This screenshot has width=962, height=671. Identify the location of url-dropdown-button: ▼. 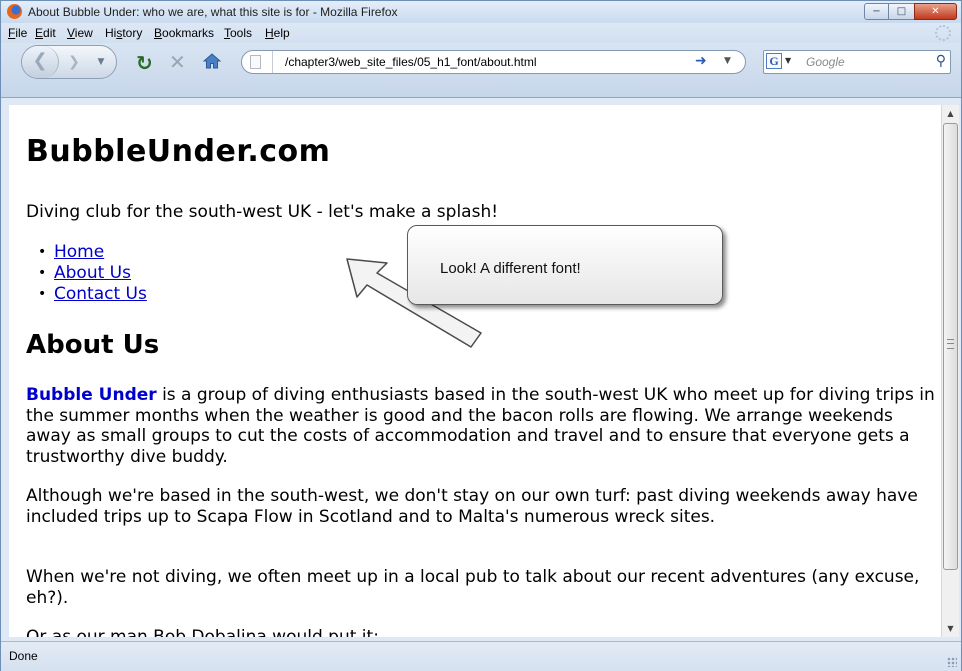
(727, 61).